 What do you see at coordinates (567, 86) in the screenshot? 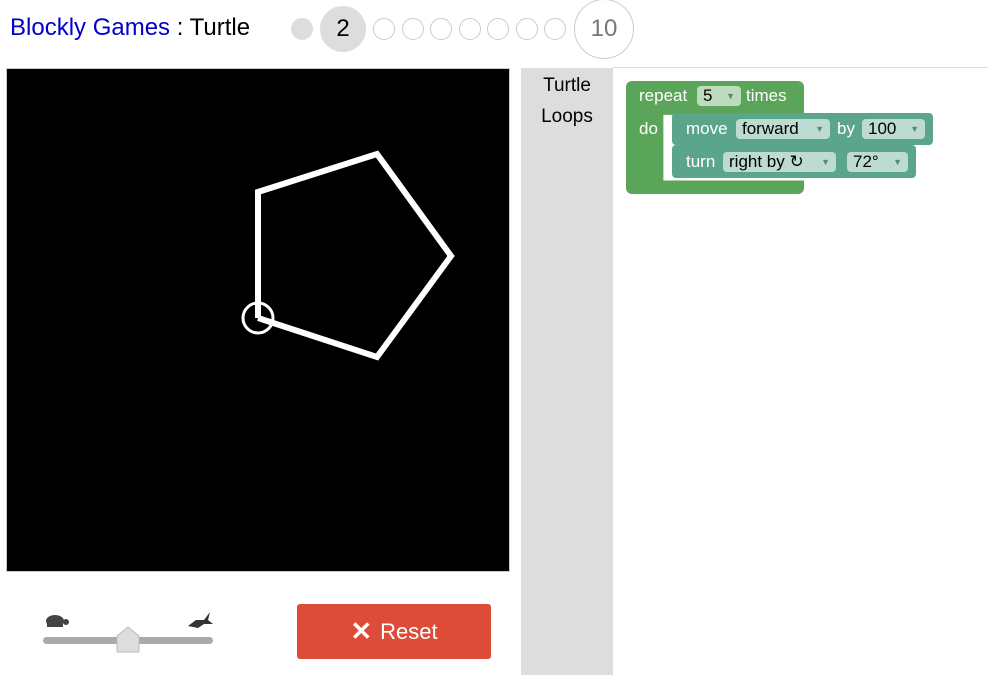
I see `toolbox-category-turtle: Turtle` at bounding box center [567, 86].